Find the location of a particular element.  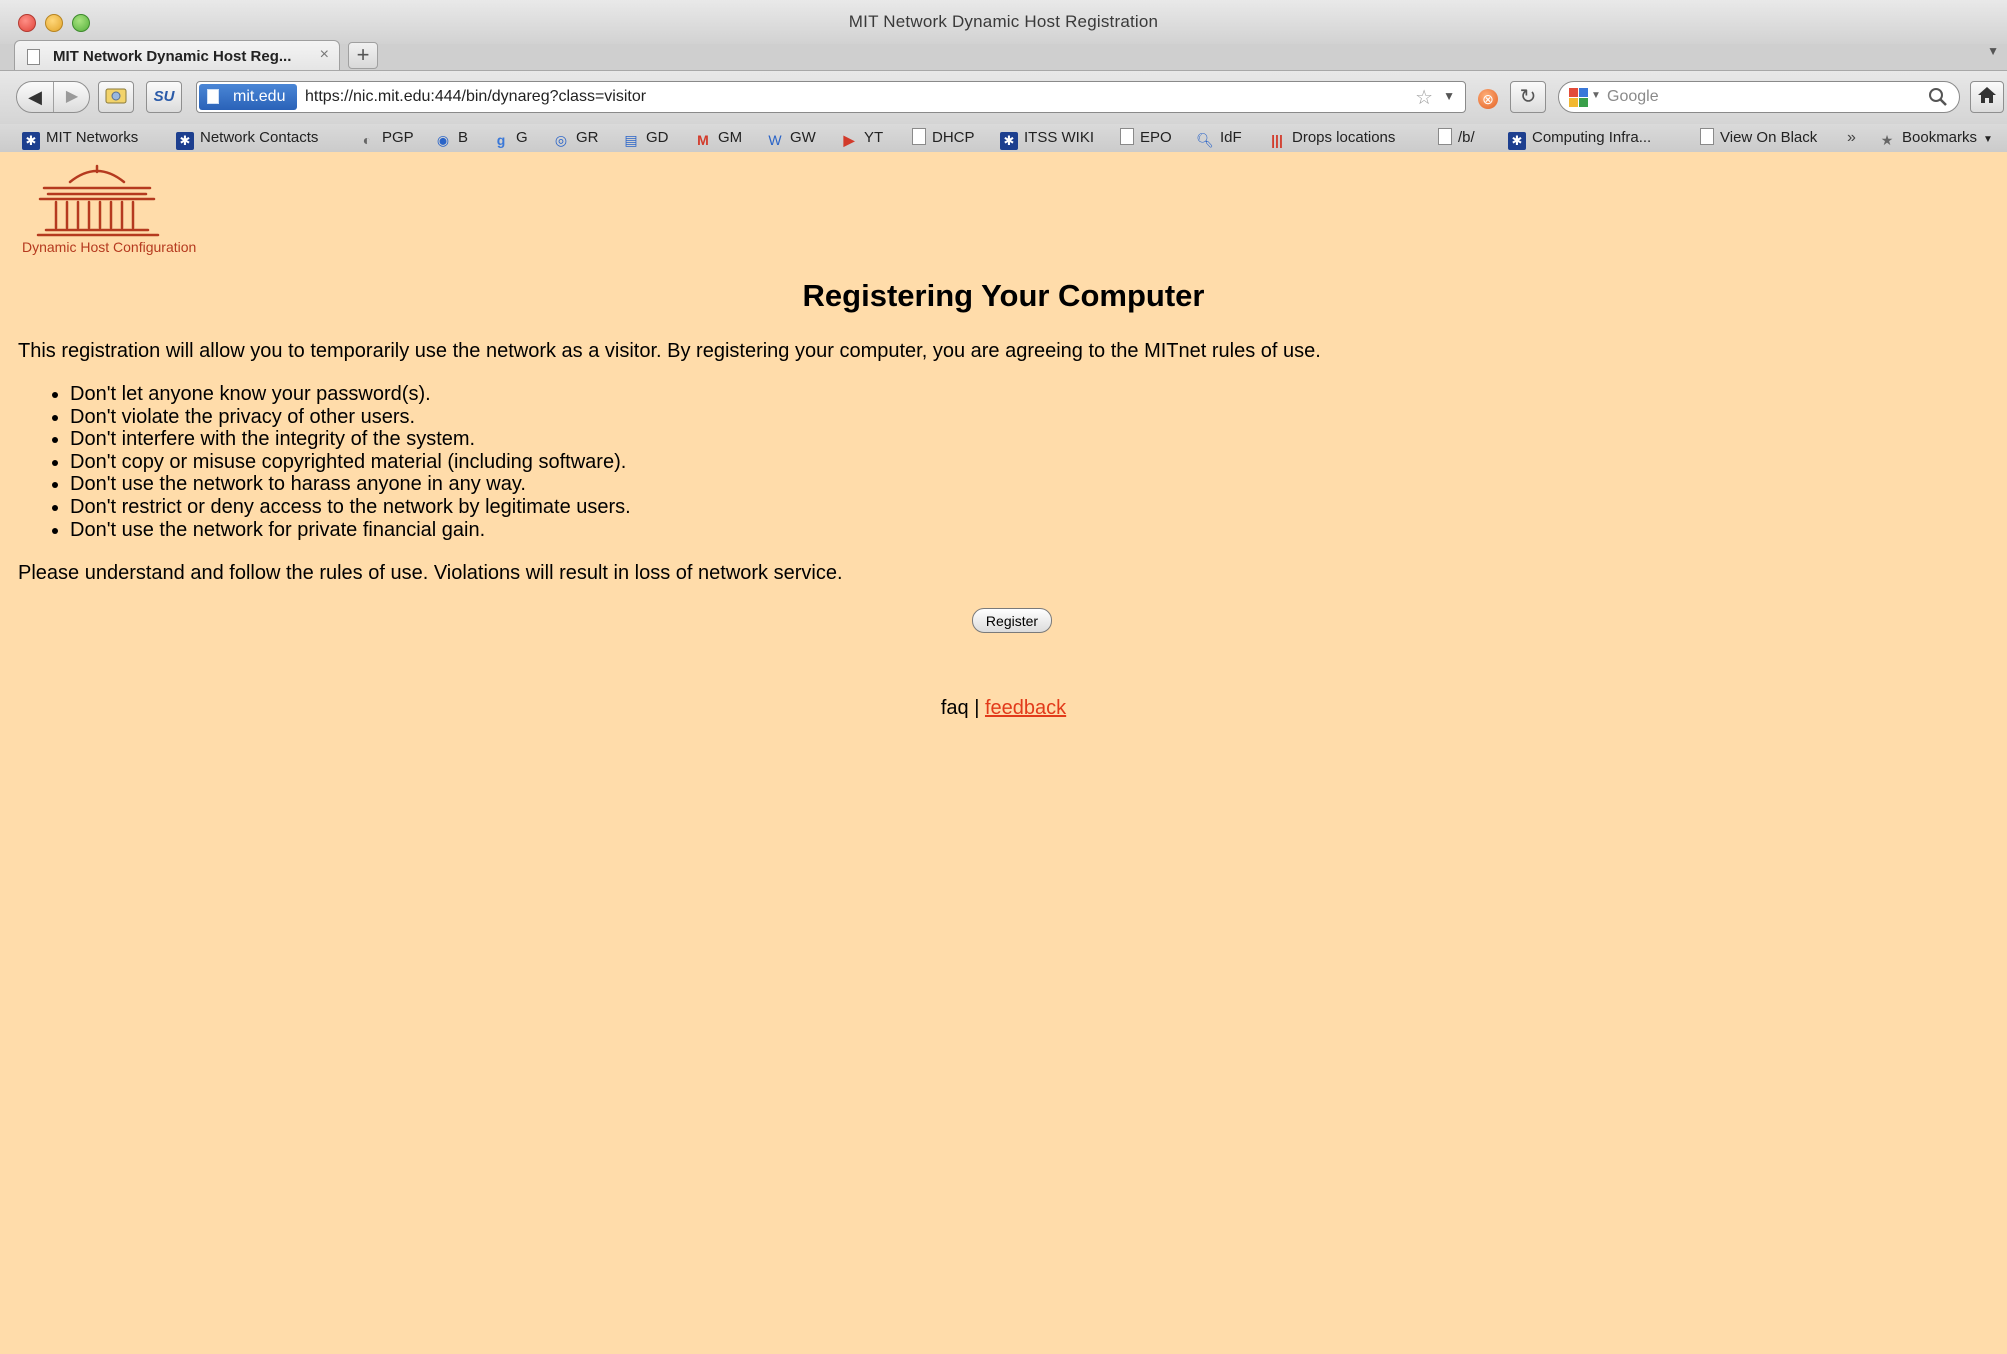

register-button: Register is located at coordinates (1012, 620).